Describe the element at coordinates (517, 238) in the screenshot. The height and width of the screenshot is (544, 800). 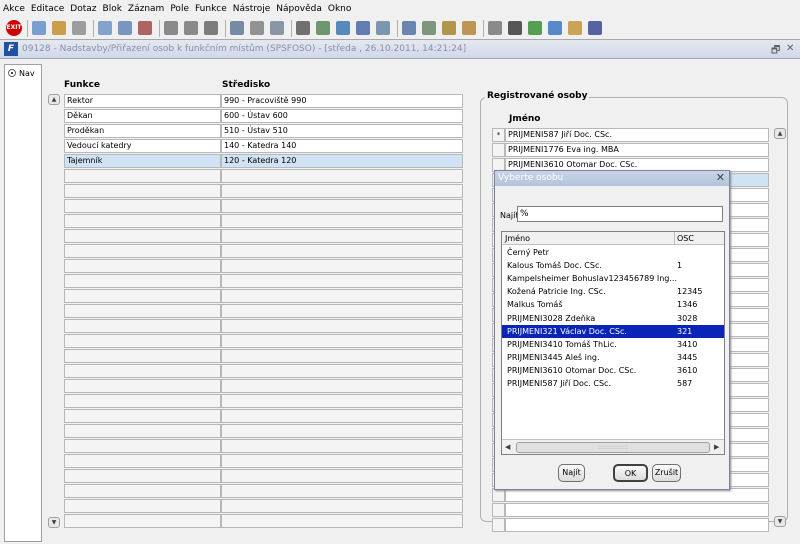
I see `list-col-jmeno: Jméno` at that location.